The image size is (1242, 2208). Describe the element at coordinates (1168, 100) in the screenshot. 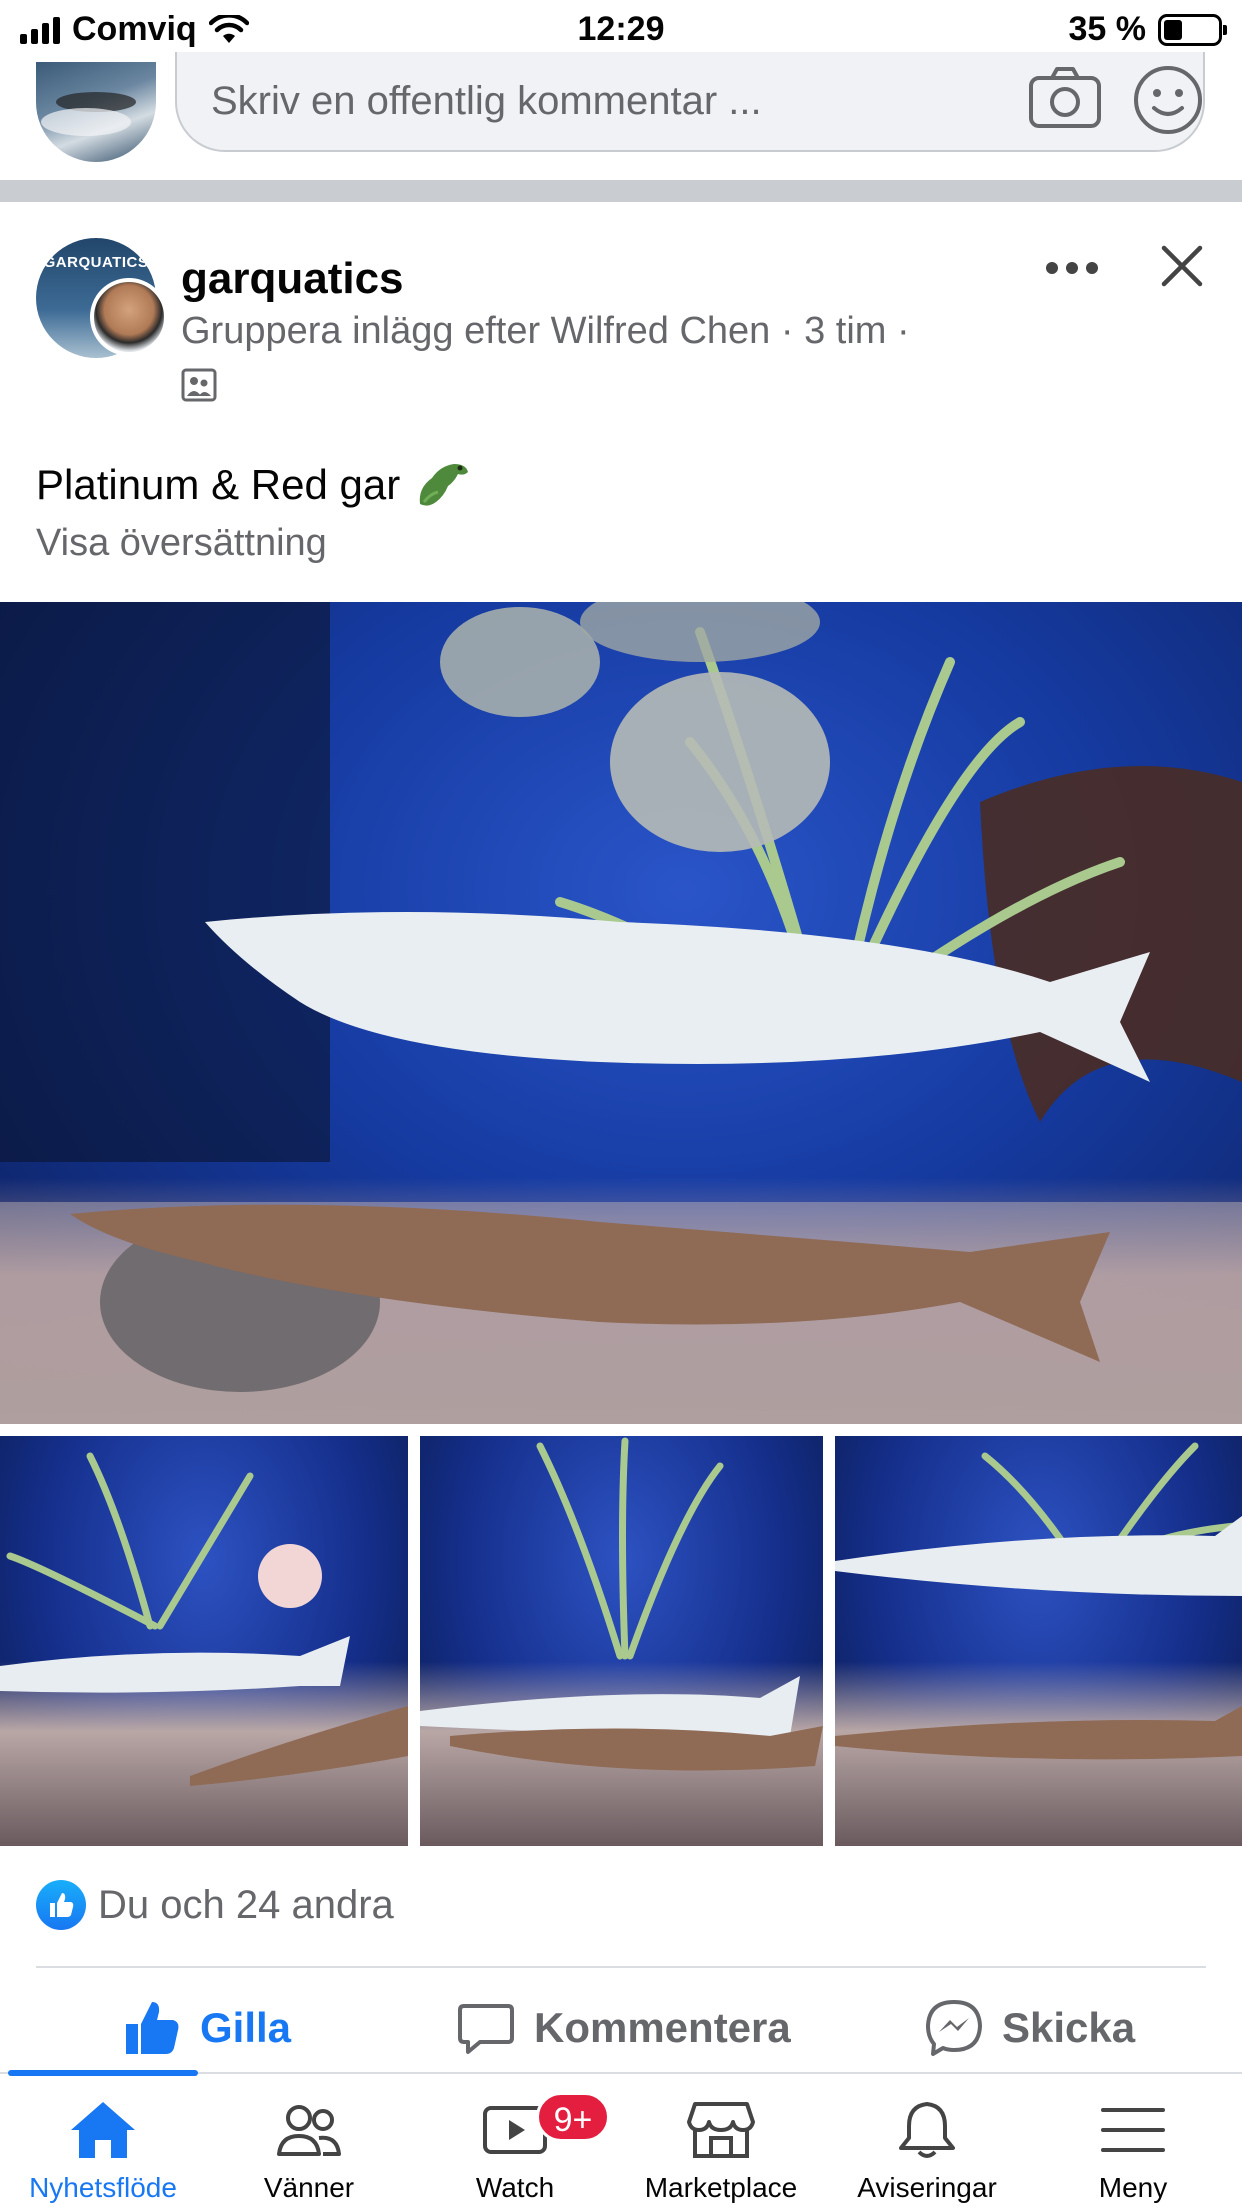

I see `emoji-icon` at that location.